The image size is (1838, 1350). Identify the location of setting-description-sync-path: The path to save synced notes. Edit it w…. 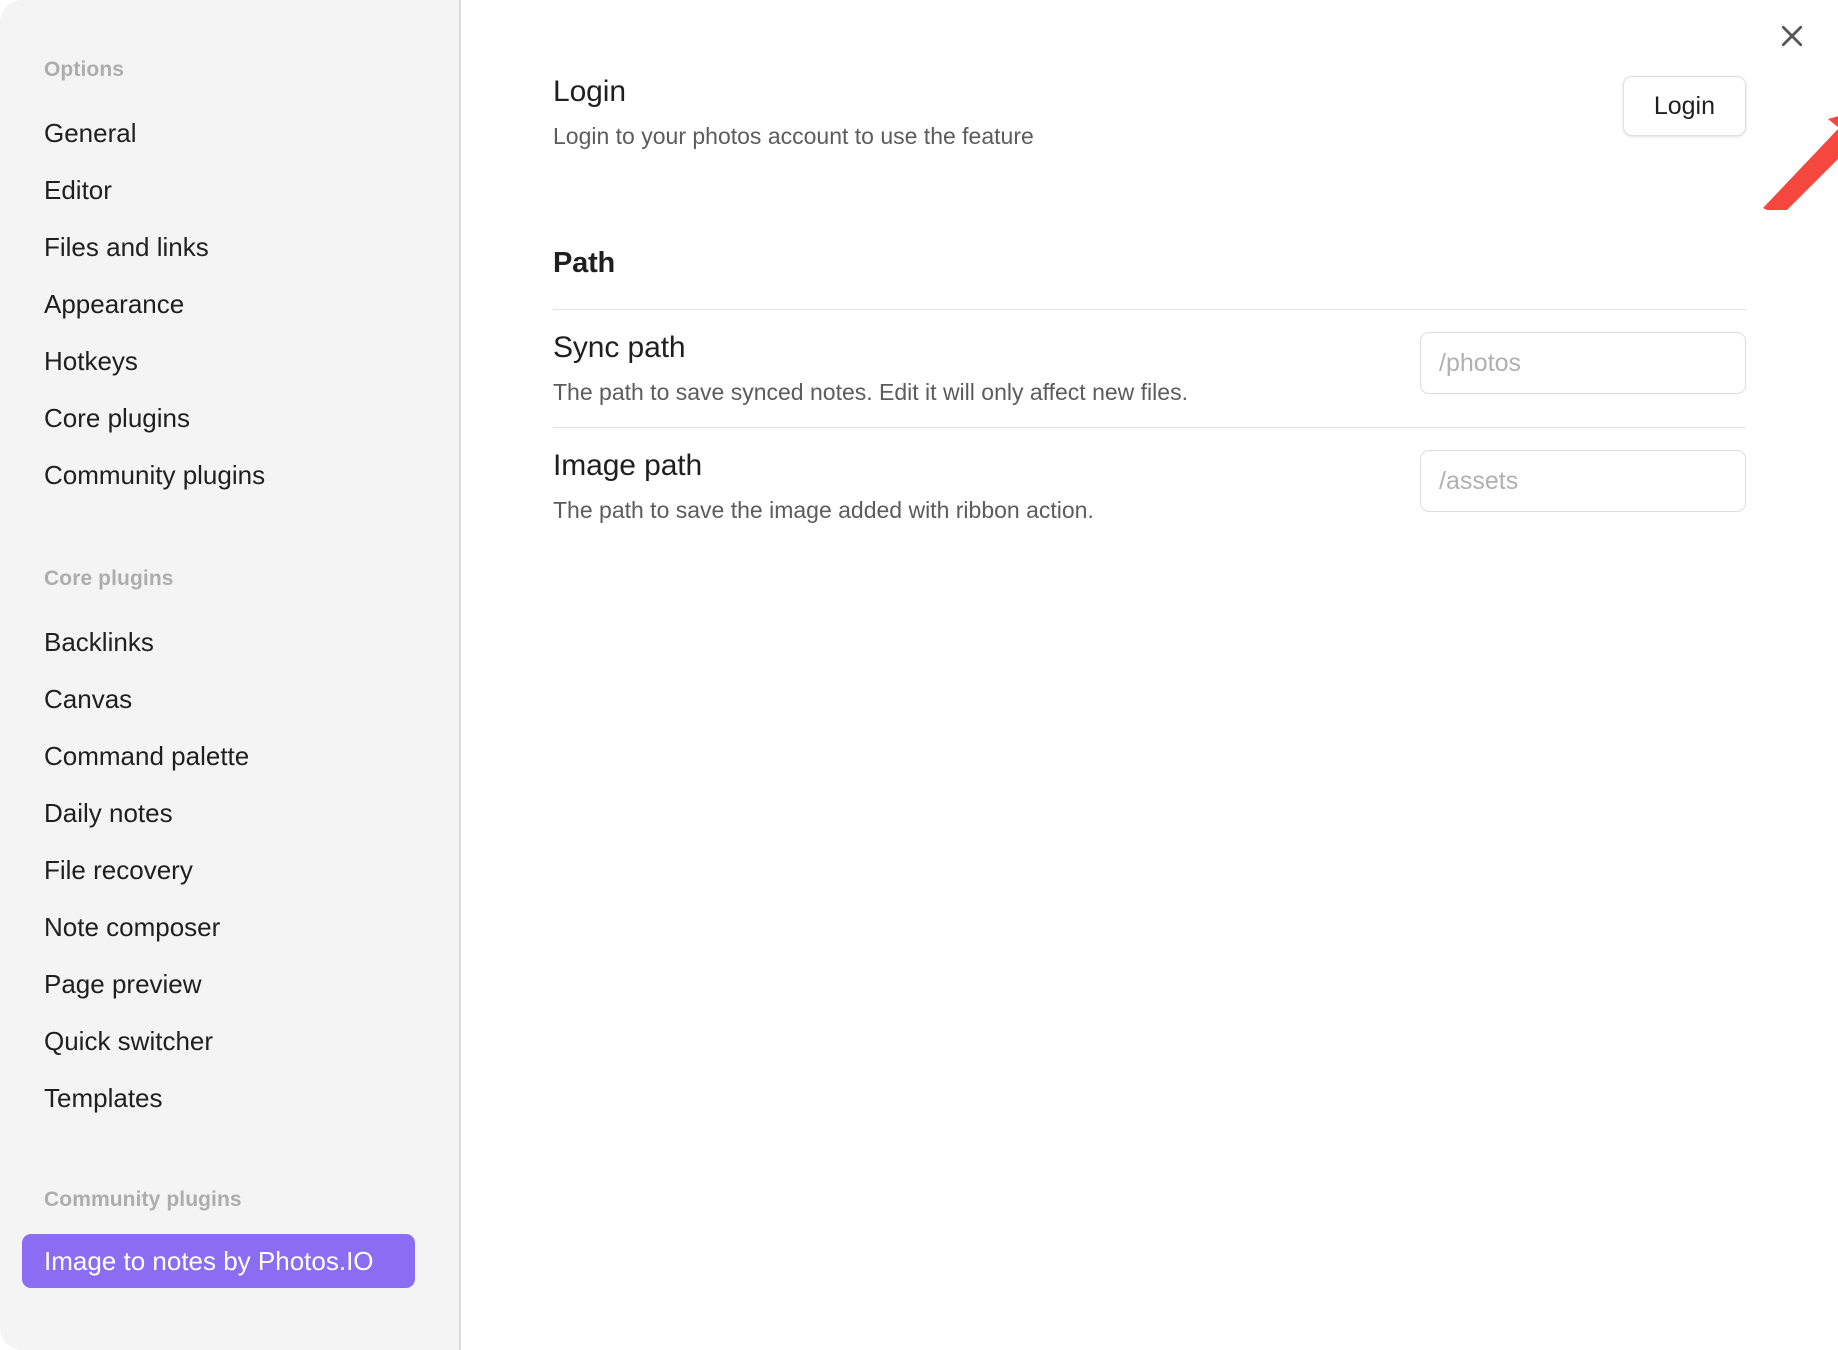
(870, 392).